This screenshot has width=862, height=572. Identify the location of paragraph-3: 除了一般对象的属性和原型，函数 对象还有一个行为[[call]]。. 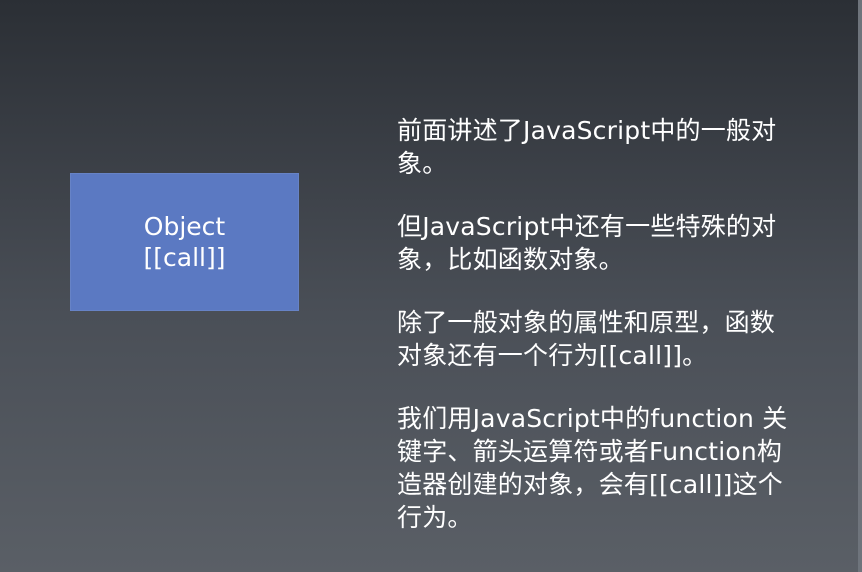
(617, 339).